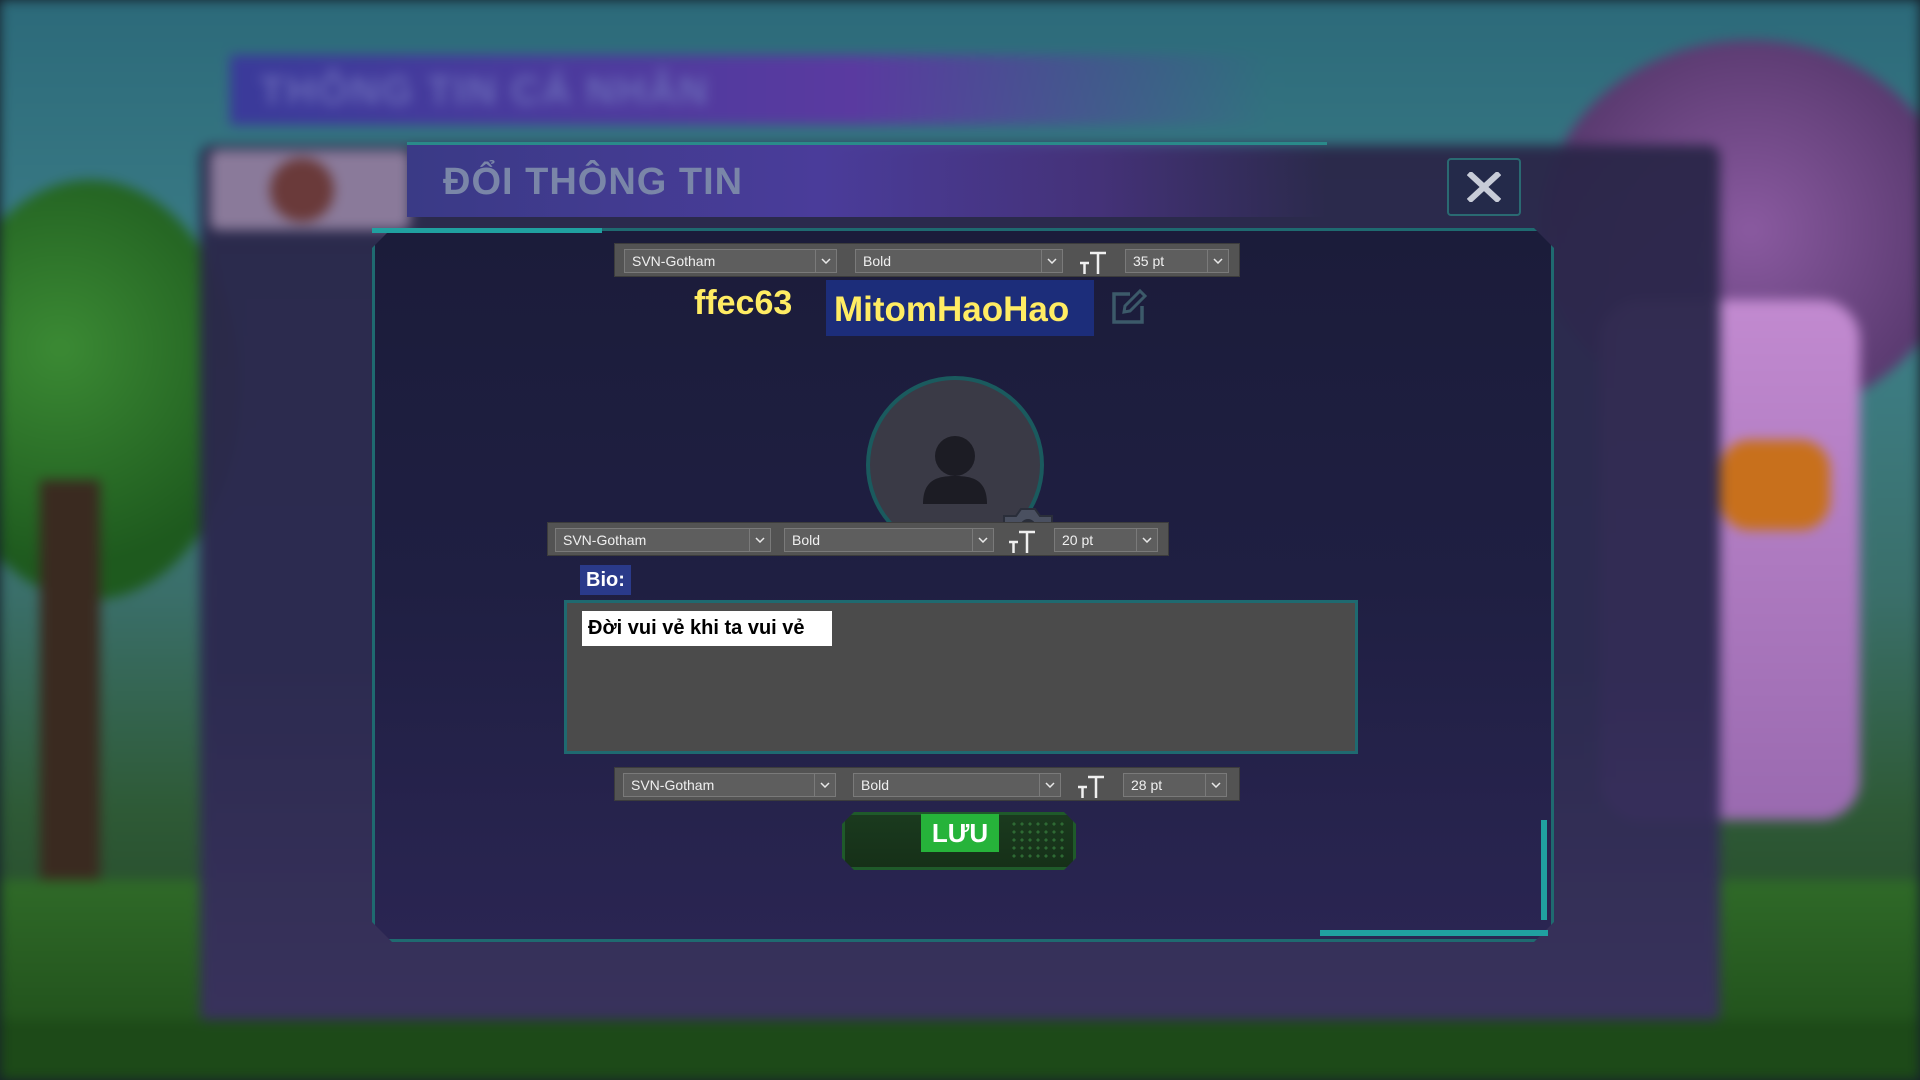 This screenshot has width=1920, height=1080. Describe the element at coordinates (707, 628) in the screenshot. I see `bio-text: Đời vui vẻ khi ta vui vẻ` at that location.